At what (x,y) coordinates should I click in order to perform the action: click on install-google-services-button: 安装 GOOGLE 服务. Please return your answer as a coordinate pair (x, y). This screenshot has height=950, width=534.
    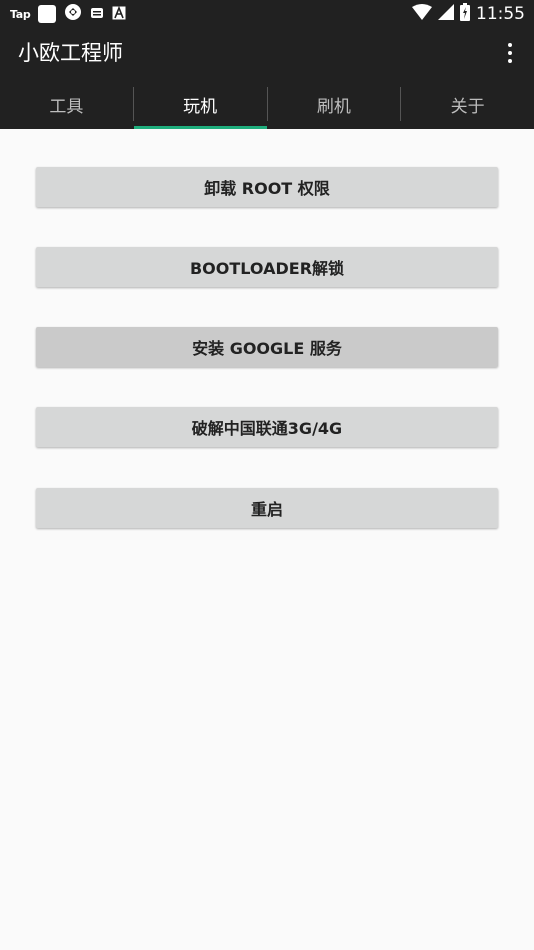
    Looking at the image, I should click on (267, 347).